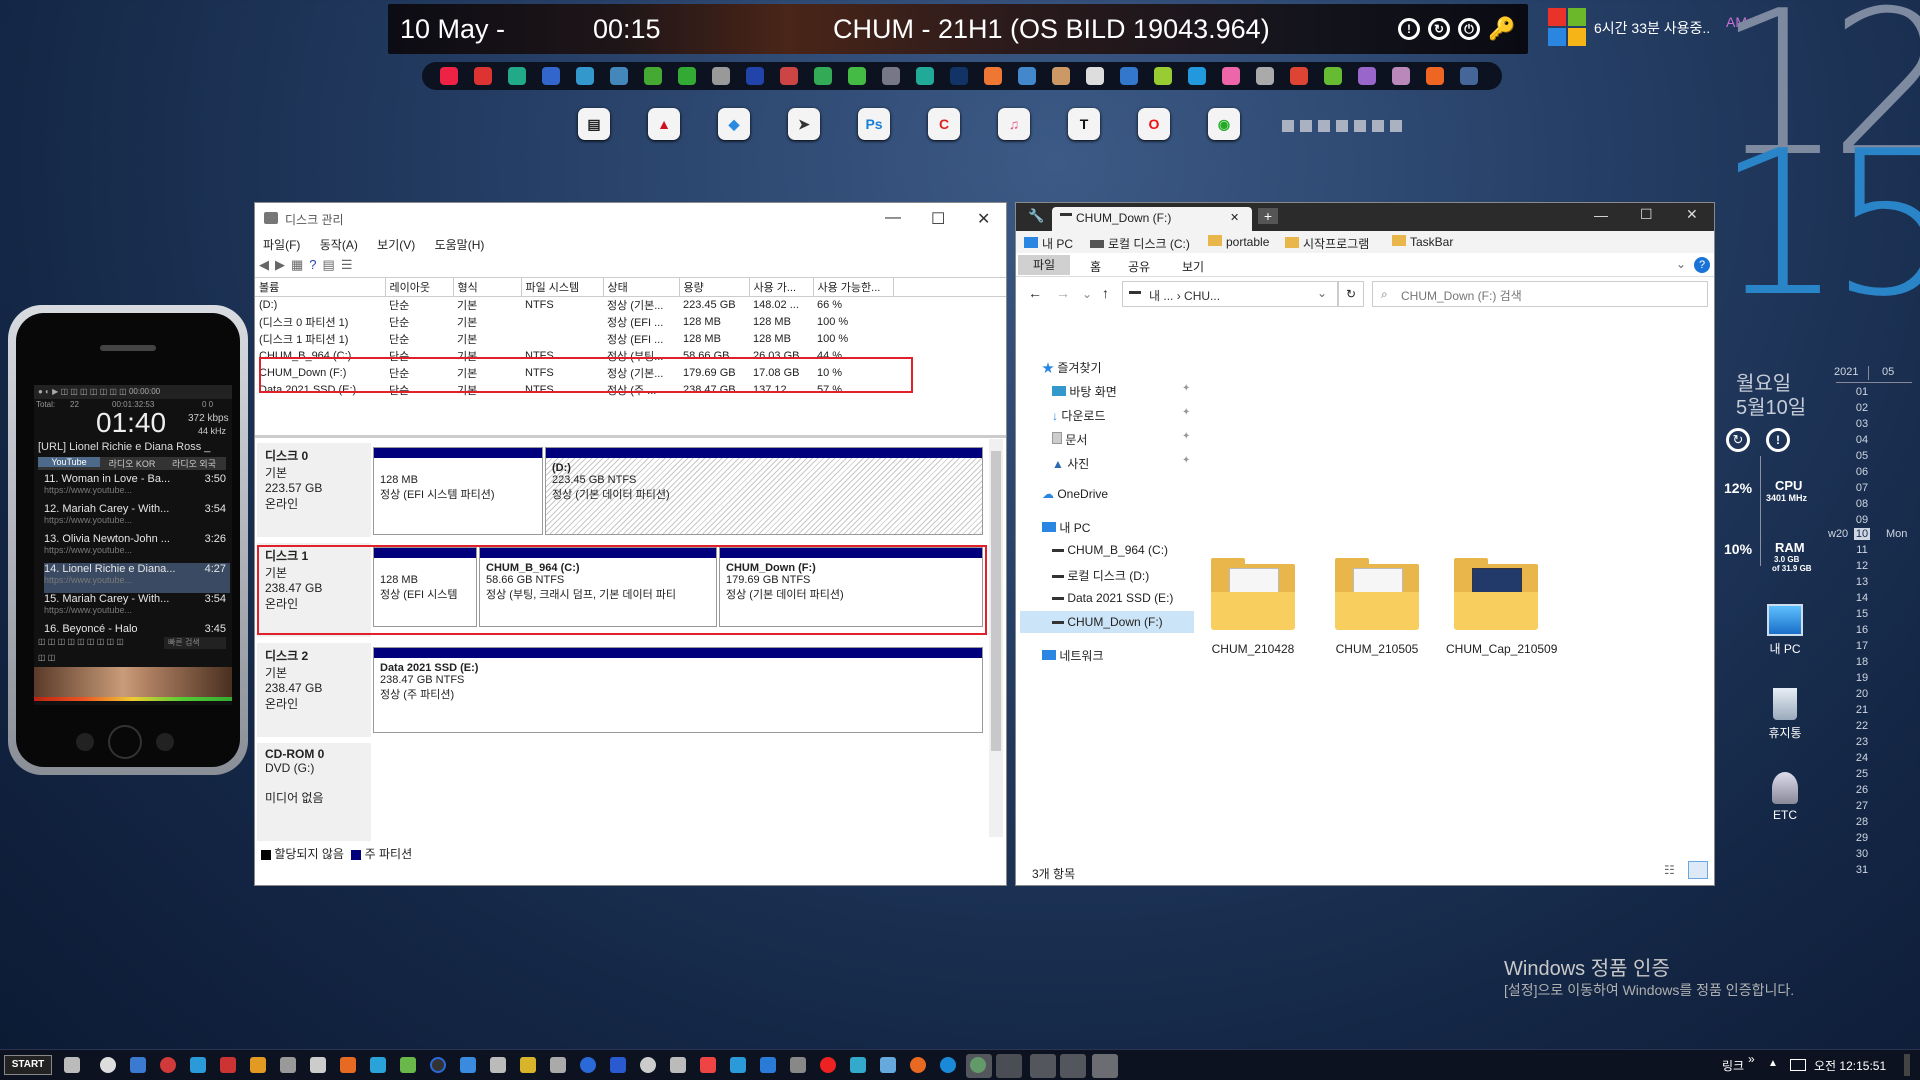  I want to click on chrome-icon: ◉, so click(1224, 124).